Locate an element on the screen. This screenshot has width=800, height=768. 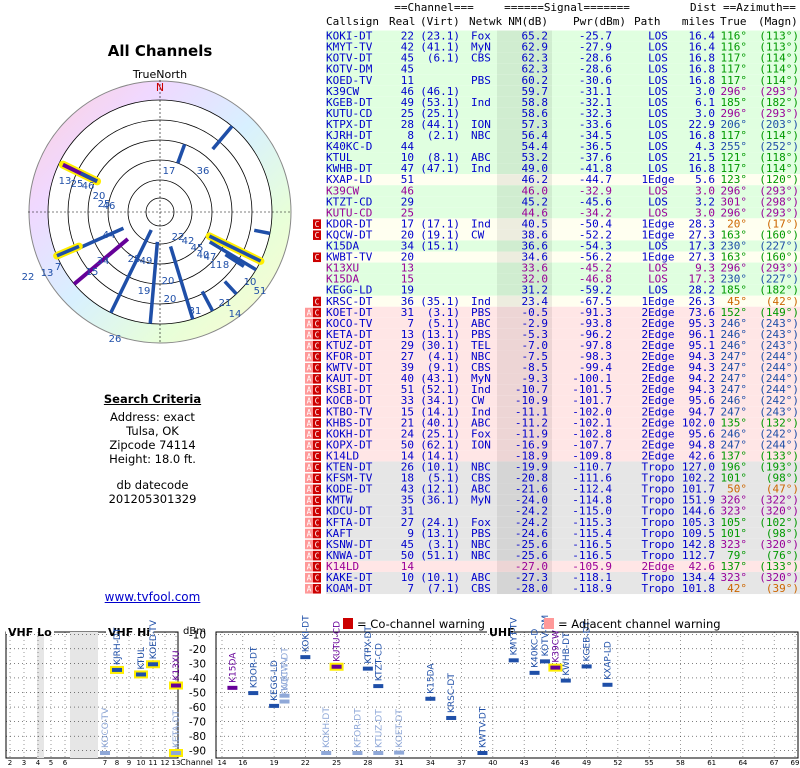
station-label: KRSC-DT is located at coordinates (452, 693).